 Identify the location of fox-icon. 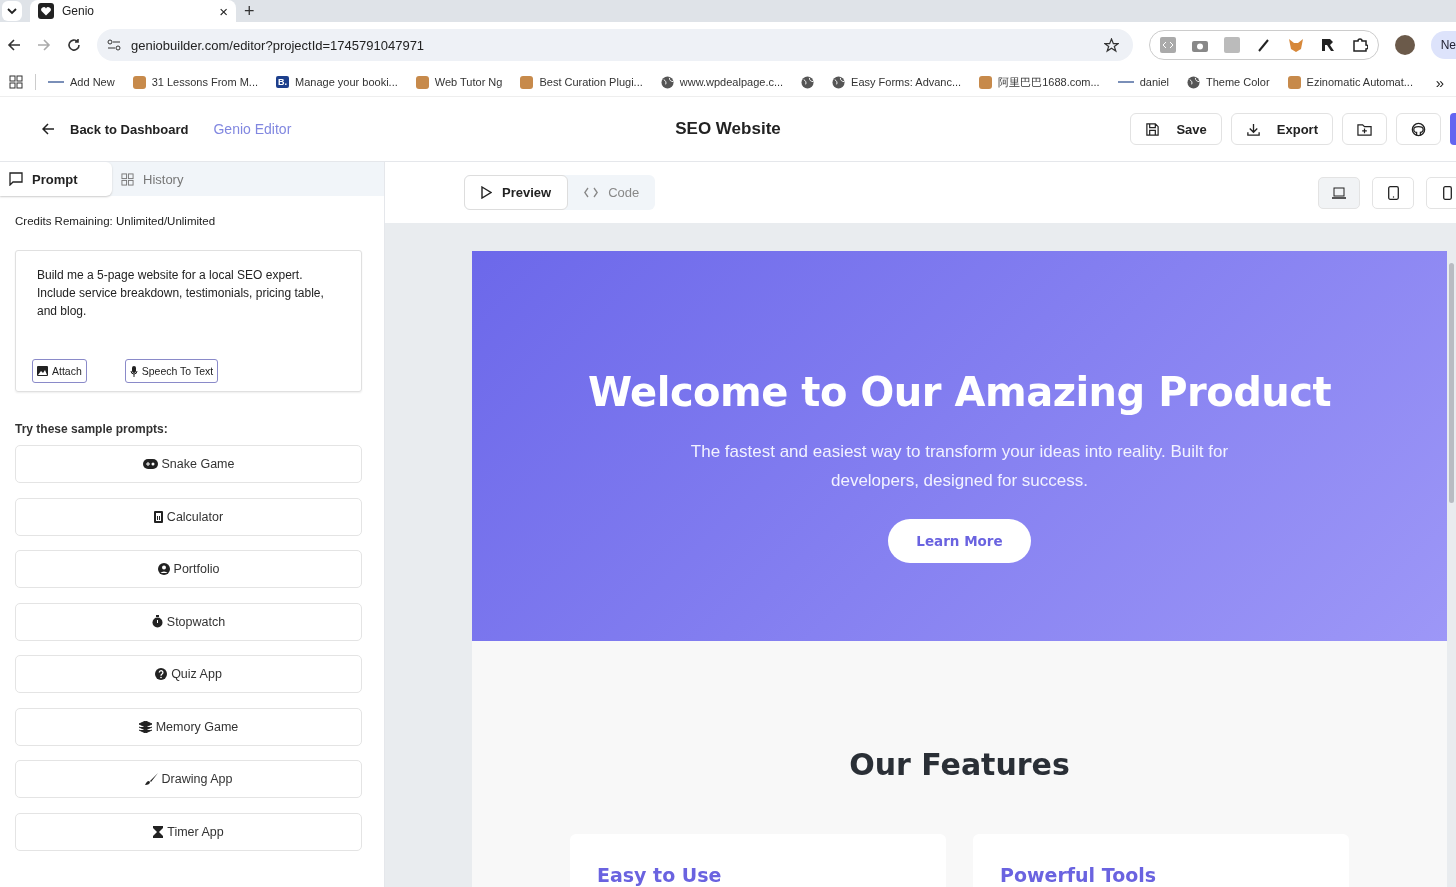
(1295, 45).